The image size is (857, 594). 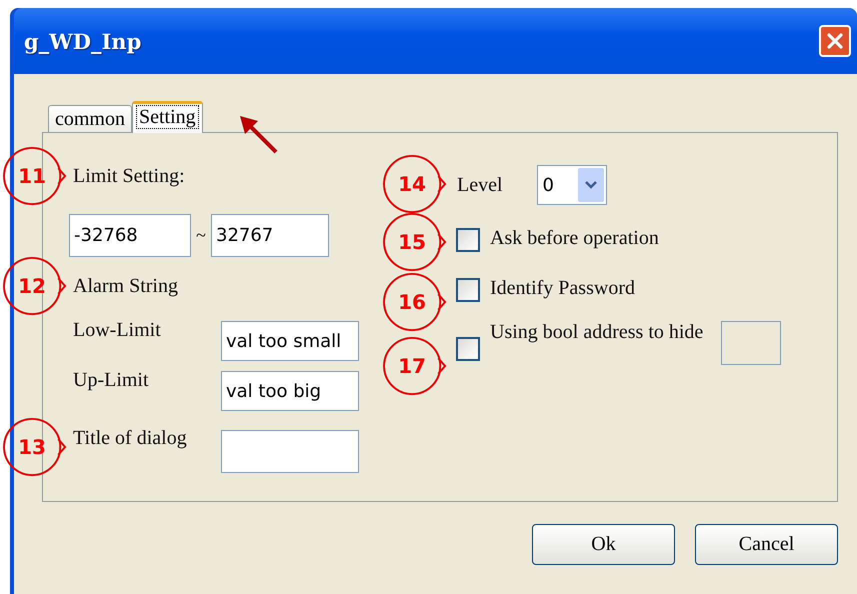 What do you see at coordinates (590, 185) in the screenshot?
I see `chevron-down-icon` at bounding box center [590, 185].